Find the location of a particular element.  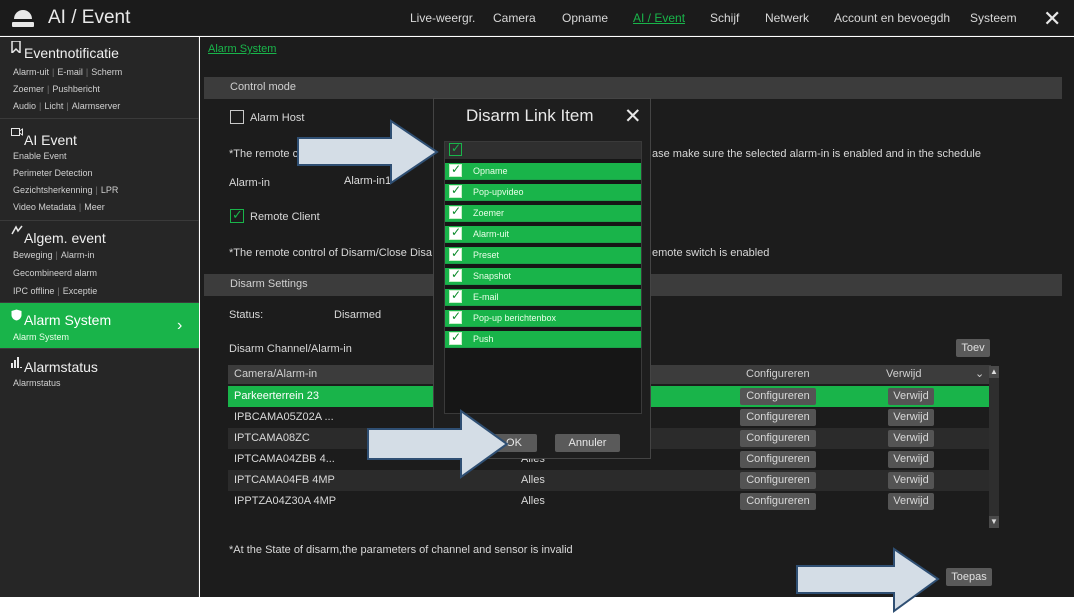

sidebar-link: Enable Event is located at coordinates (40, 156).